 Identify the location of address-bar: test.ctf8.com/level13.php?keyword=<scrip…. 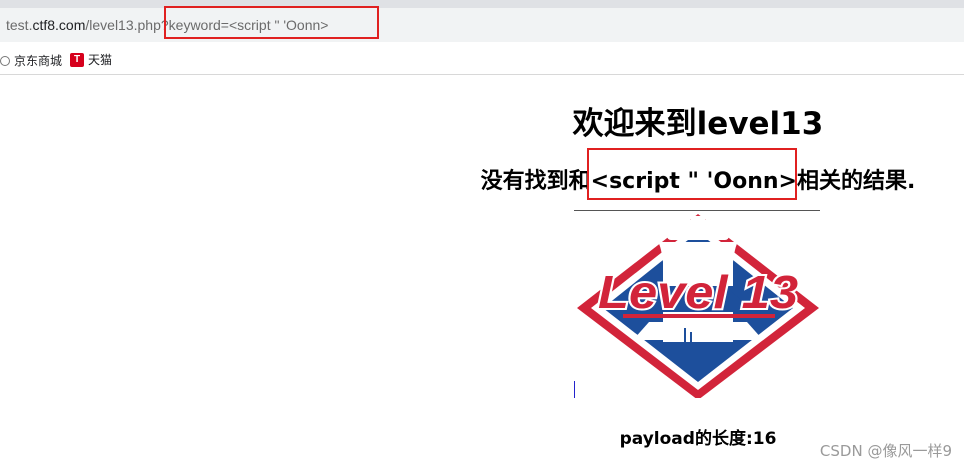
(482, 25).